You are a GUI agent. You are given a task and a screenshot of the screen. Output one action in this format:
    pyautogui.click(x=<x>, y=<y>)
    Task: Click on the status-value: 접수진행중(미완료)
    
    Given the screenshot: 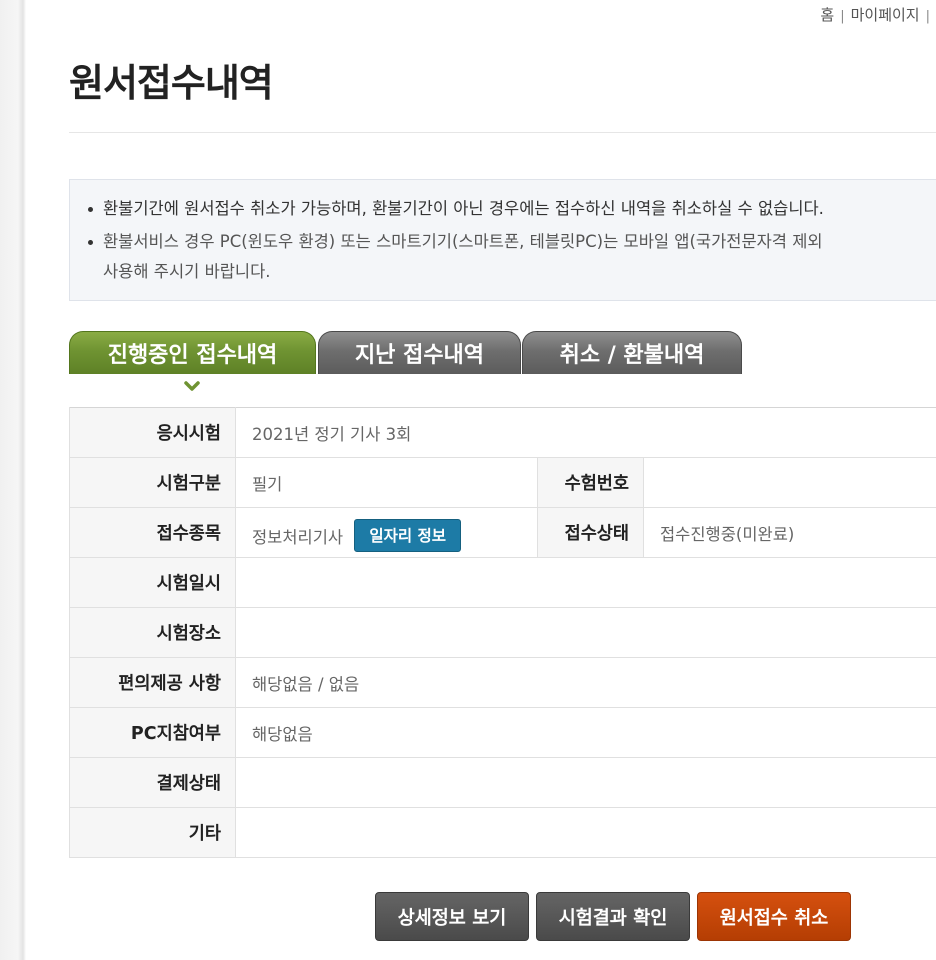 What is the action you would take?
    pyautogui.click(x=789, y=532)
    